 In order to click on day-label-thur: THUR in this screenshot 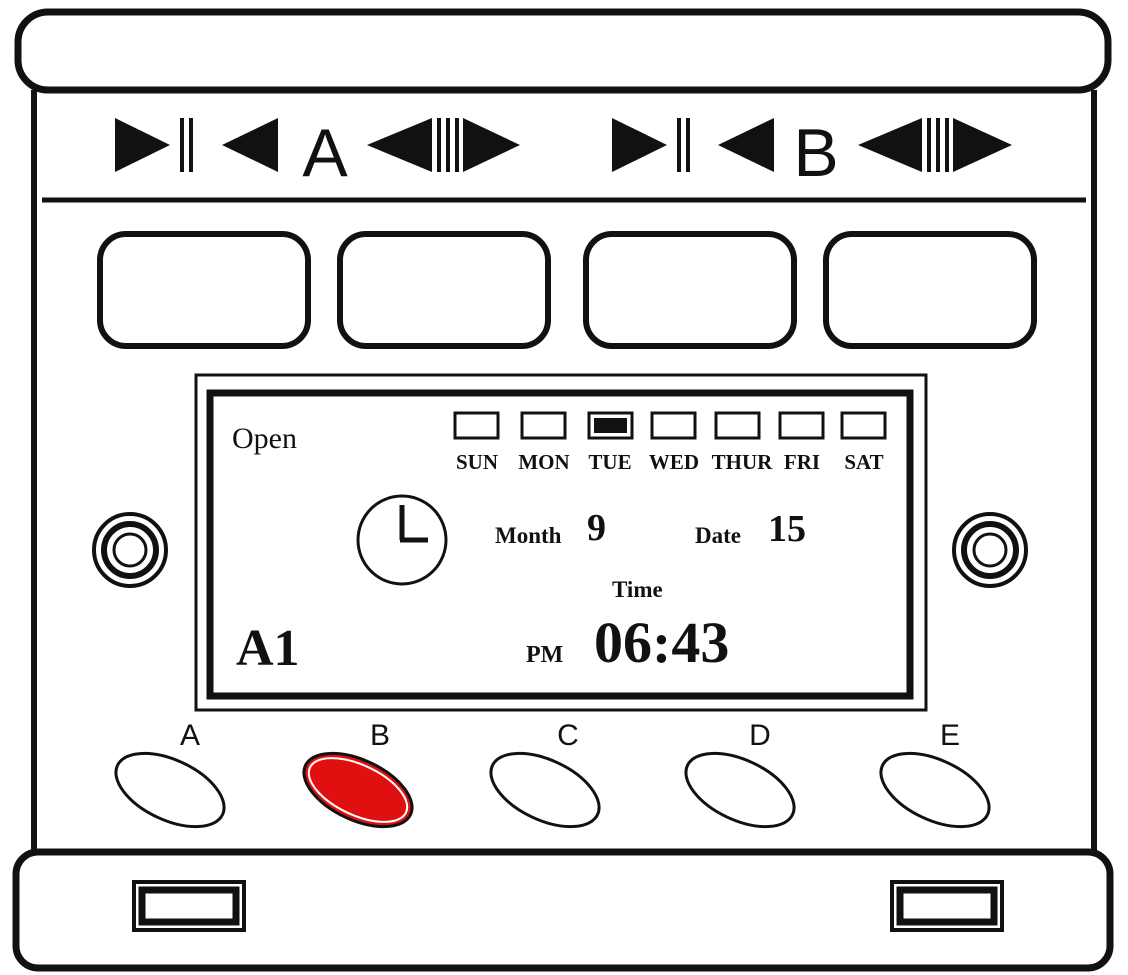, I will do `click(743, 462)`.